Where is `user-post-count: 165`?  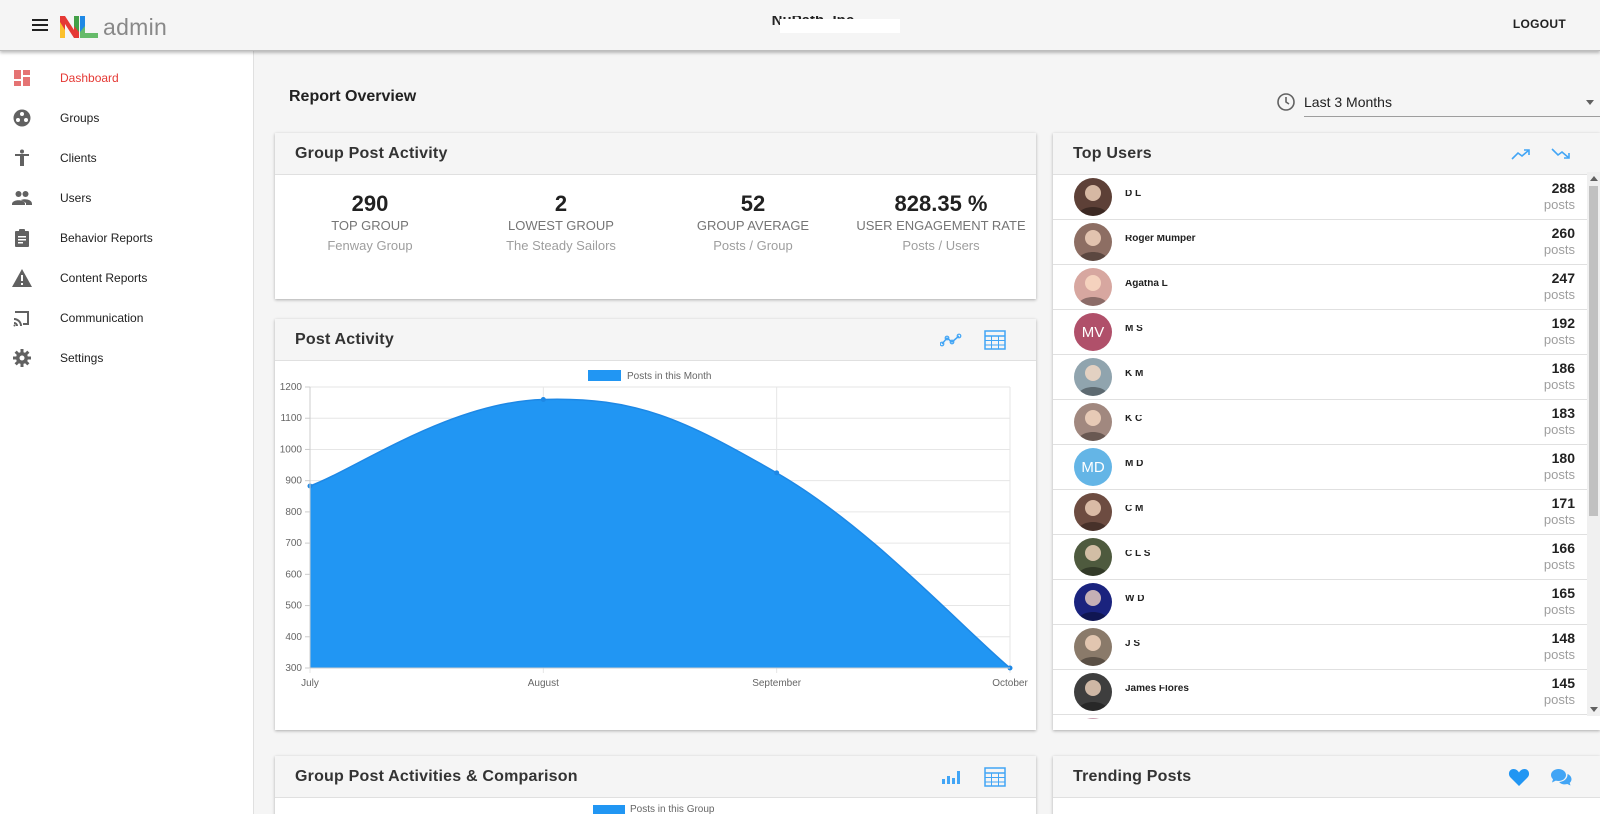
user-post-count: 165 is located at coordinates (1563, 593).